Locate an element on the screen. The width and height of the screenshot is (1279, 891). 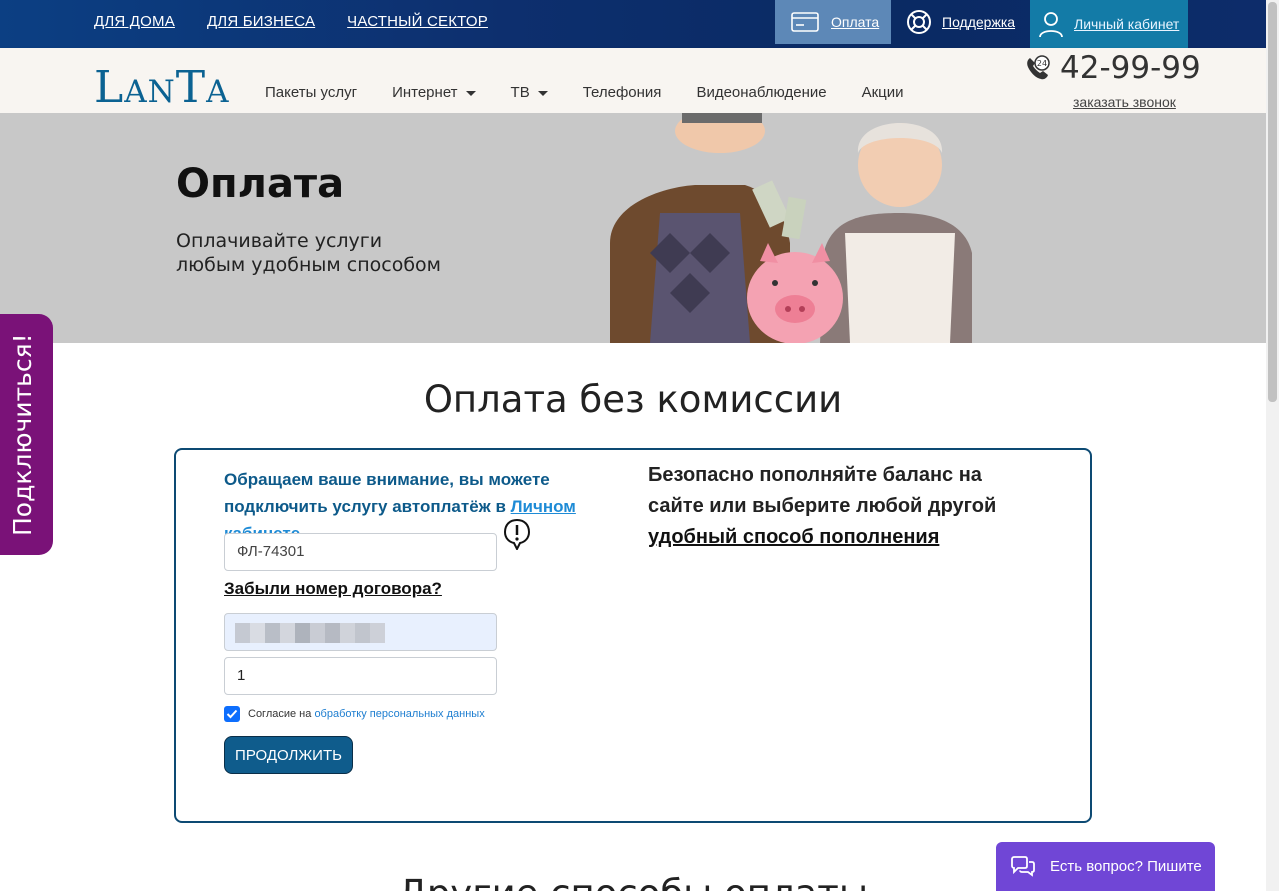
nav-tv: ТВ is located at coordinates (529, 92).